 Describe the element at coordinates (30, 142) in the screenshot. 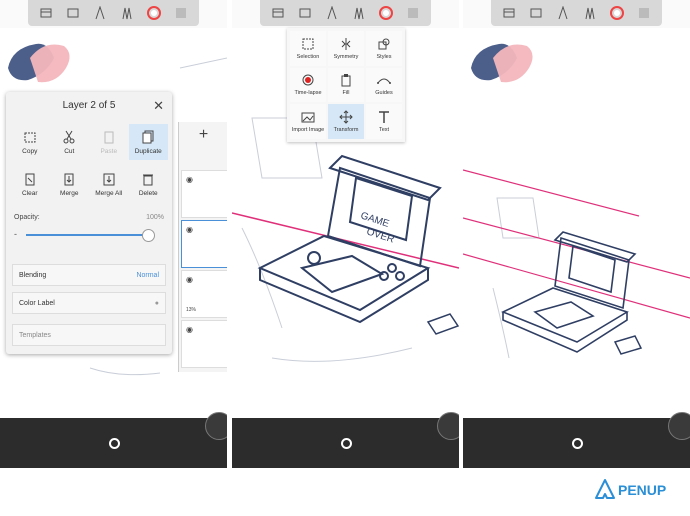

I see `copy-button: Copy` at that location.